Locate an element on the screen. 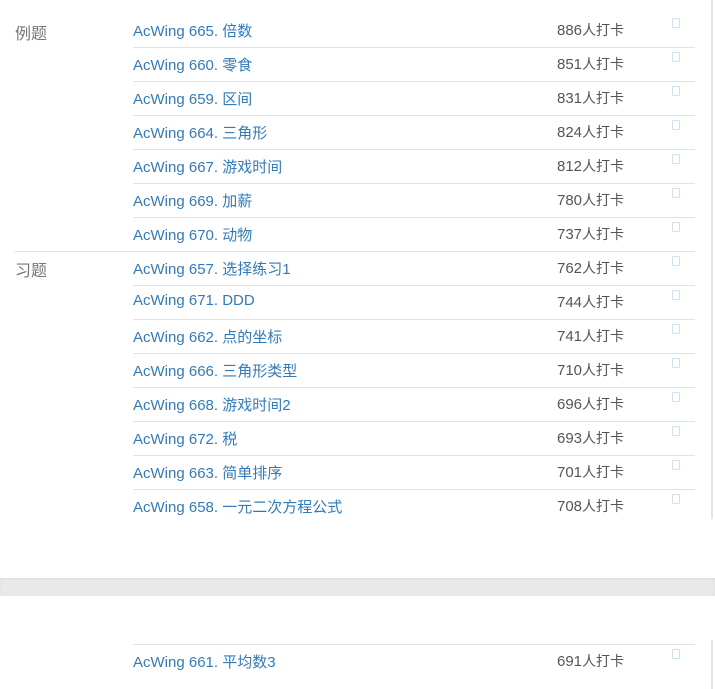  section-label-exercises: 习题 is located at coordinates (31, 271).